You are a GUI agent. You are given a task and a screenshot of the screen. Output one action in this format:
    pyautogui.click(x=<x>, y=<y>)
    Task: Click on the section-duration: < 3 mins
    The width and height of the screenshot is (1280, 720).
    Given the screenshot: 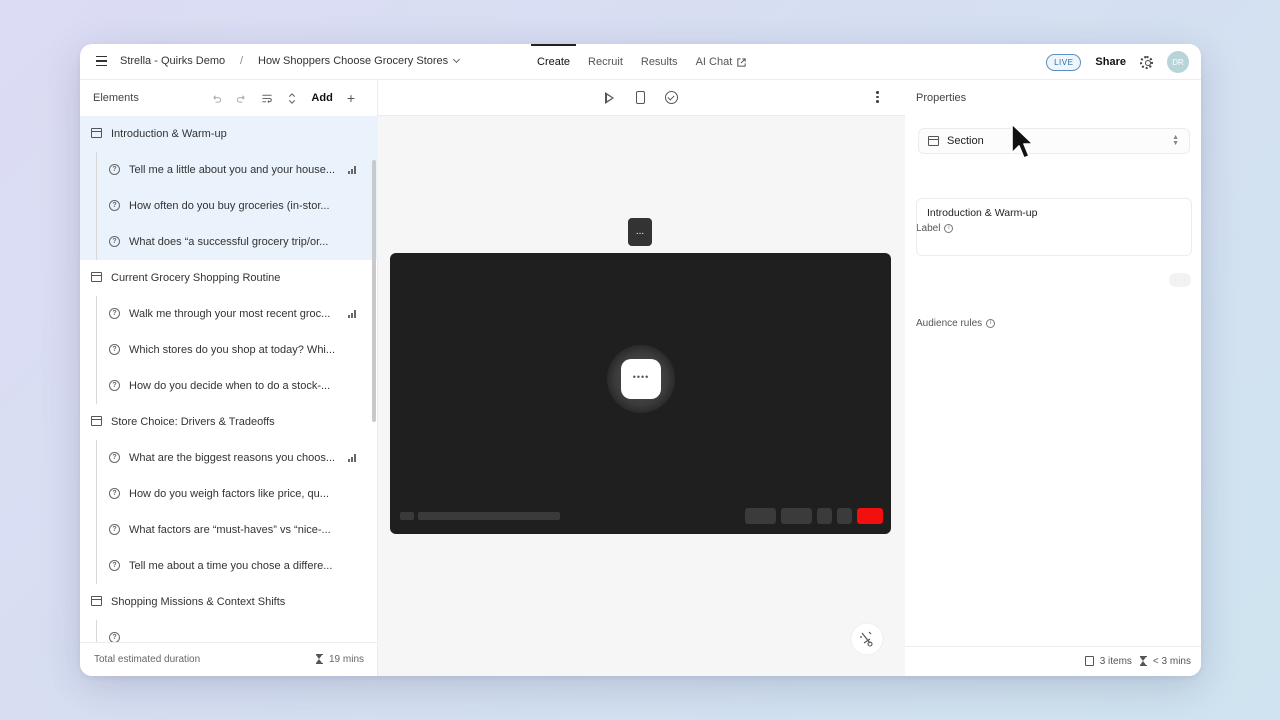 What is the action you would take?
    pyautogui.click(x=1165, y=661)
    